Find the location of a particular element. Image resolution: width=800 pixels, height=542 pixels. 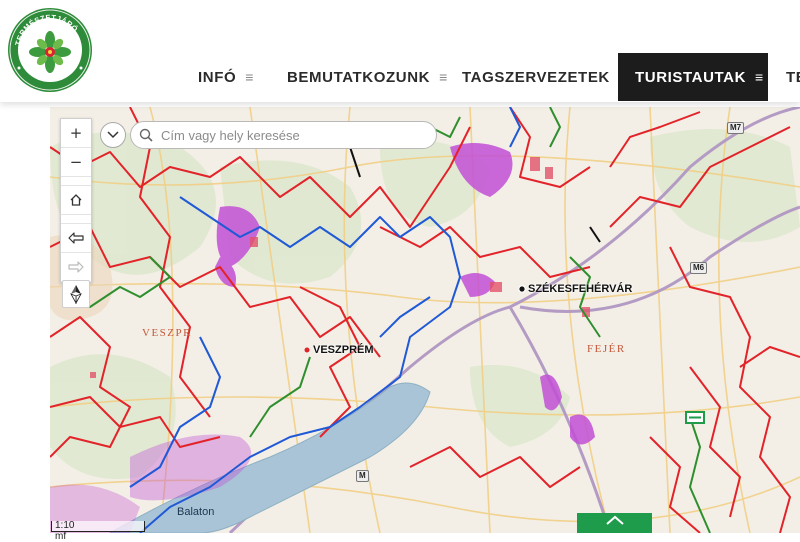

north-arrow-icon is located at coordinates (76, 294).